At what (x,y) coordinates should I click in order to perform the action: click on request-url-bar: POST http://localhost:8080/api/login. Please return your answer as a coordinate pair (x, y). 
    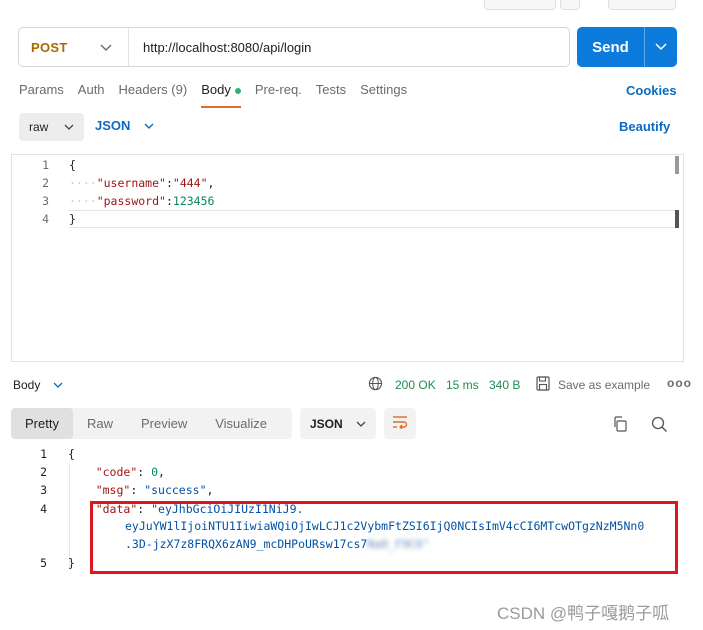
    Looking at the image, I should click on (294, 47).